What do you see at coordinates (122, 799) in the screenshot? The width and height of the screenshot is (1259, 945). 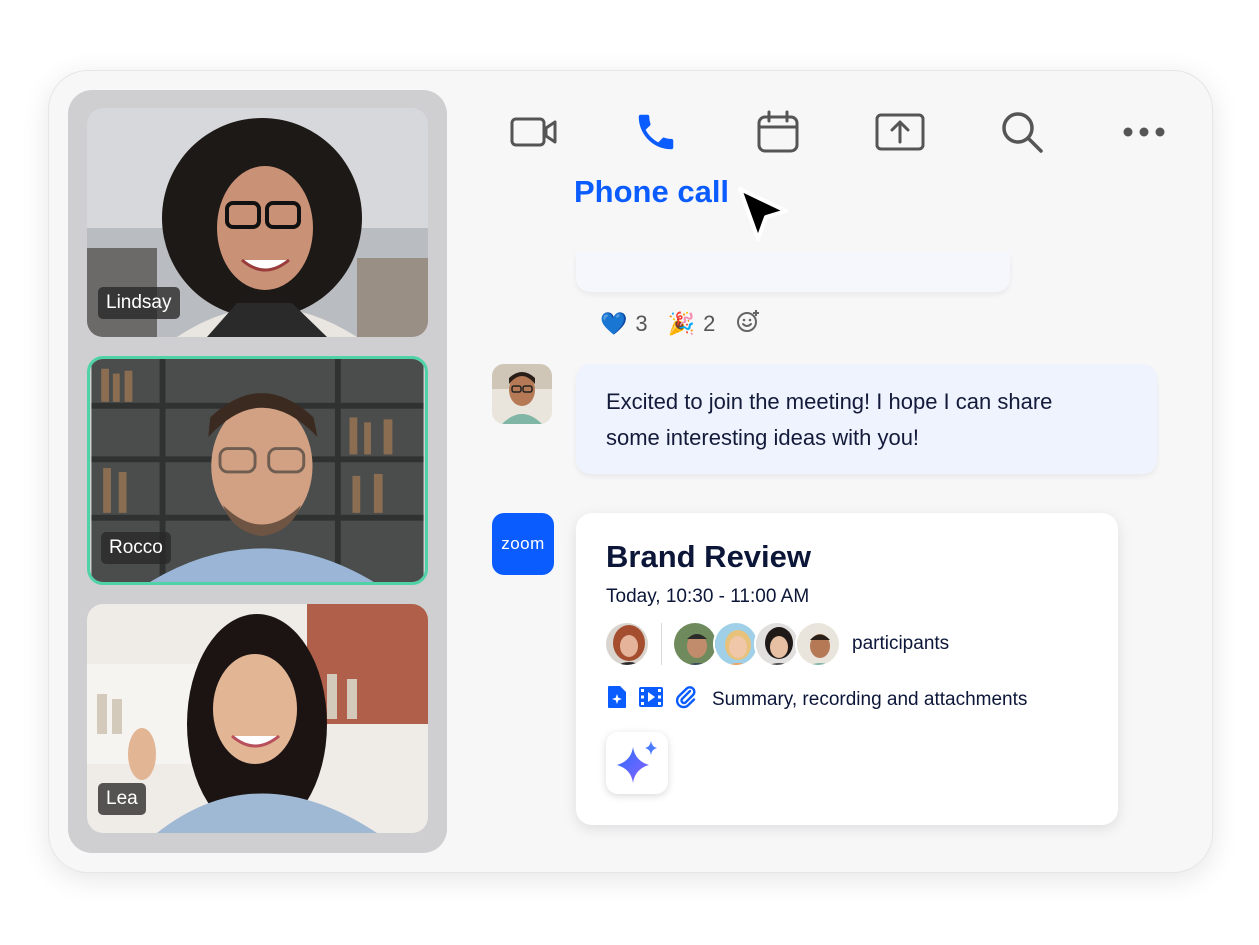 I see `participant-name-tag: Lea` at bounding box center [122, 799].